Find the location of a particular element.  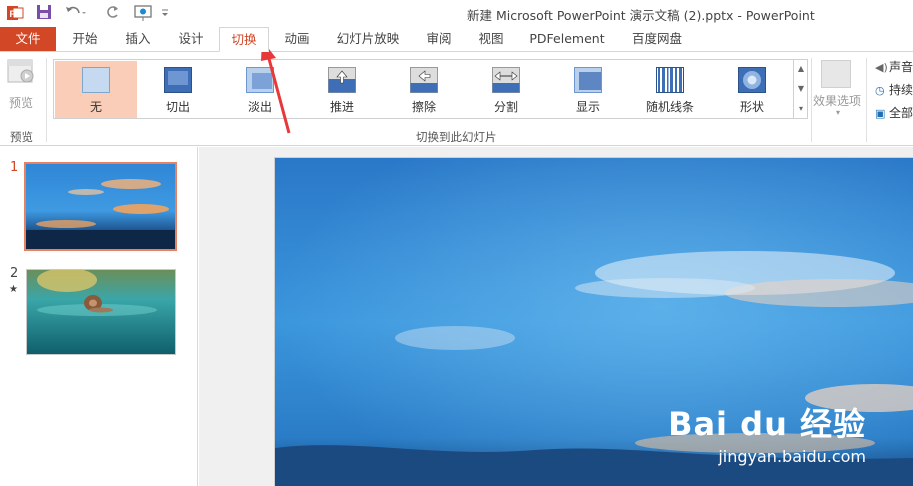

annotation-arrow is located at coordinates (276, 87).